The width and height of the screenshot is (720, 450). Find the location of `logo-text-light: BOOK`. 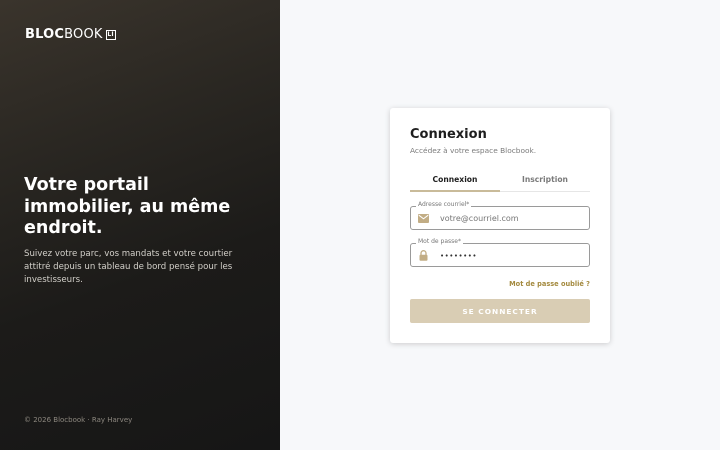

logo-text-light: BOOK is located at coordinates (83, 34).